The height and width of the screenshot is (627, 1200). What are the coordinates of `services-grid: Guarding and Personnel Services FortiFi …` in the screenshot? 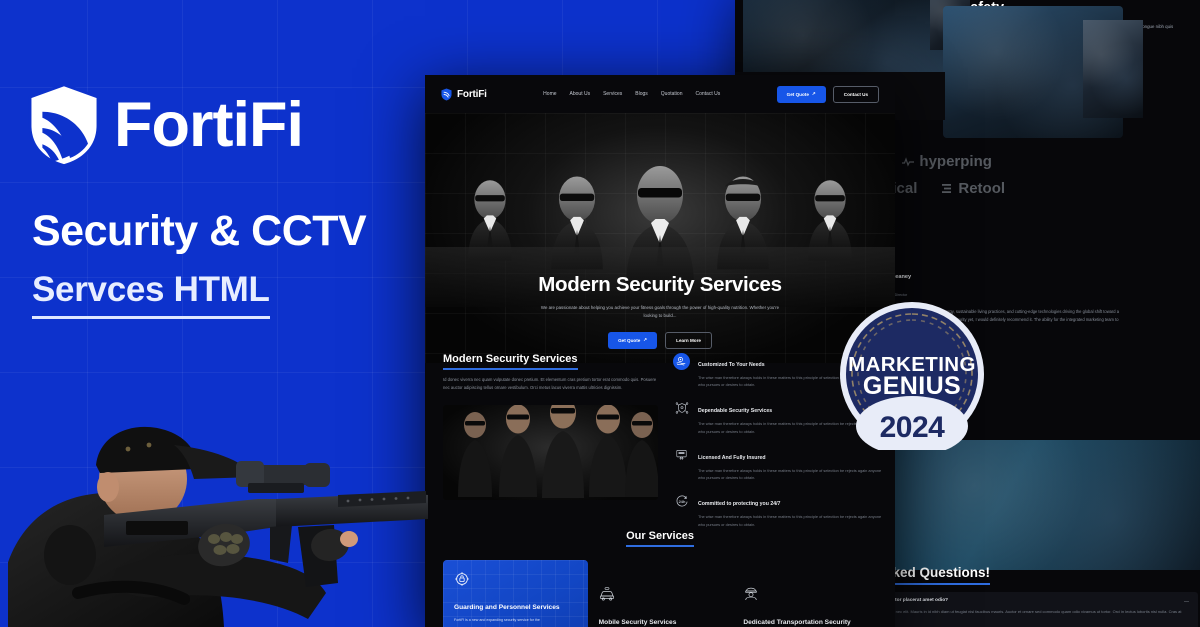 It's located at (660, 593).